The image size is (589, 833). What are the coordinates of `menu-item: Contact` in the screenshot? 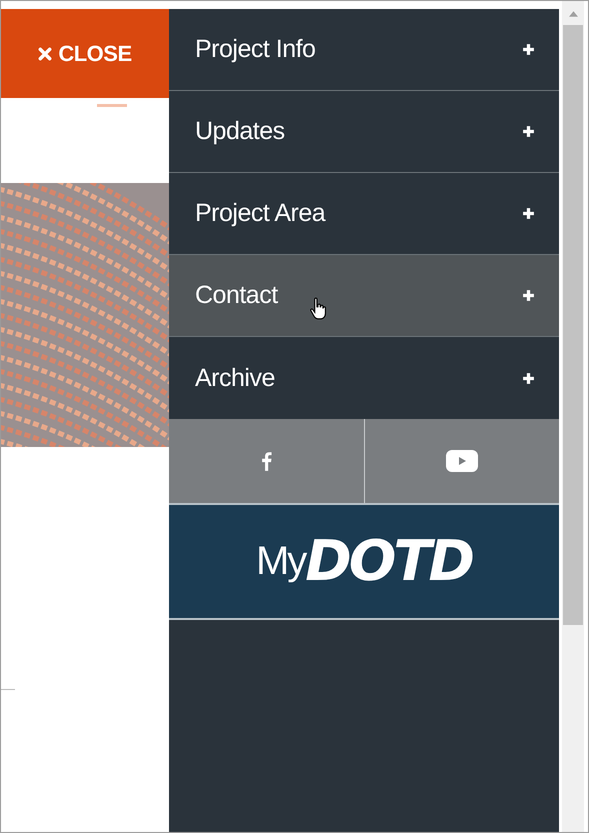 It's located at (364, 296).